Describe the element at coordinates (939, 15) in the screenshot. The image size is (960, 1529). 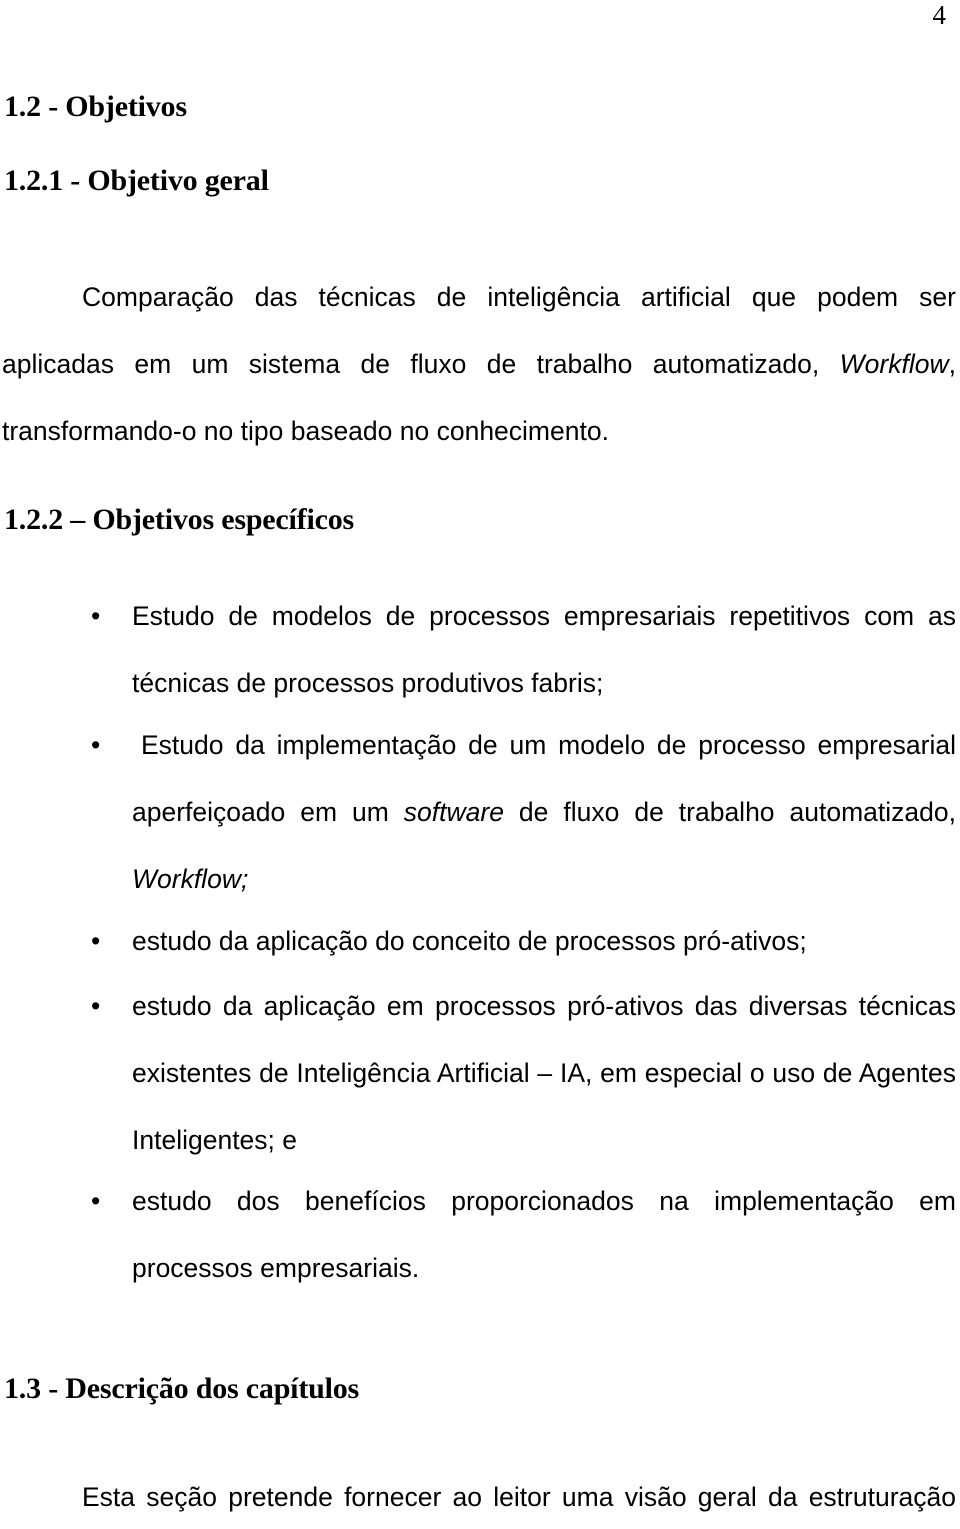
I see `page-number: 4` at that location.